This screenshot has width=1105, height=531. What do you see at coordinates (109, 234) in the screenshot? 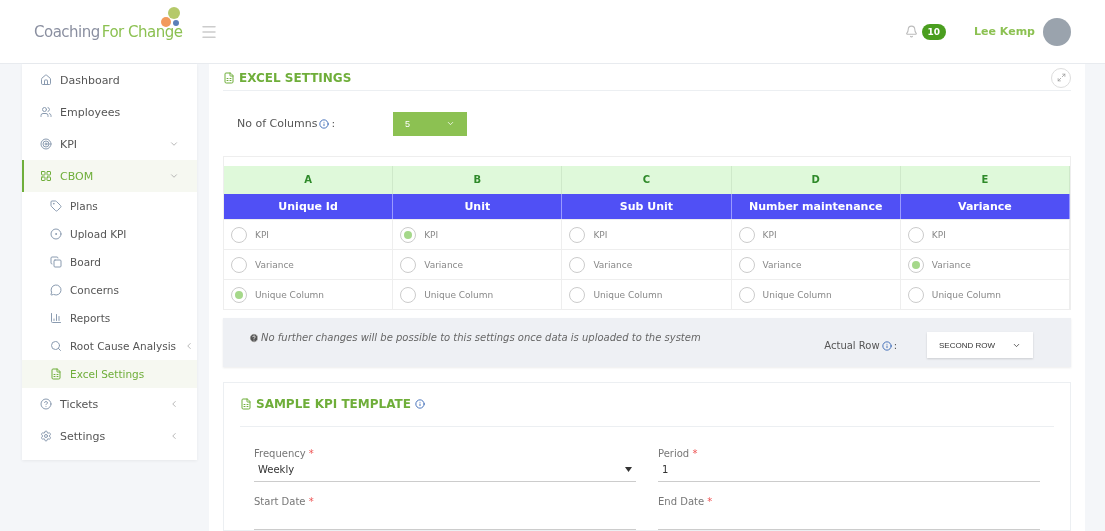
I see `sidebar-item: Upload KPI` at bounding box center [109, 234].